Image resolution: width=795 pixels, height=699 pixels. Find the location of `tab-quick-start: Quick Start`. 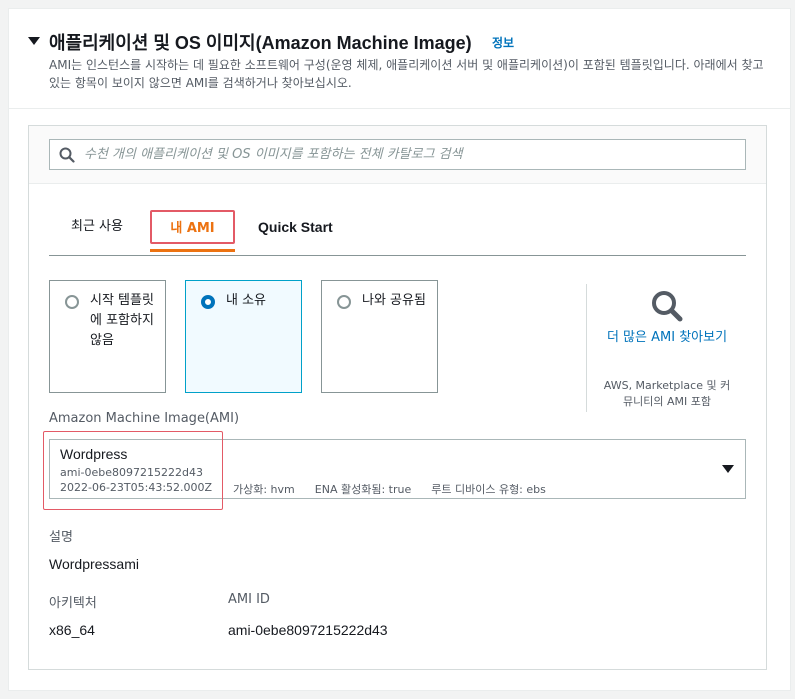

tab-quick-start: Quick Start is located at coordinates (295, 227).